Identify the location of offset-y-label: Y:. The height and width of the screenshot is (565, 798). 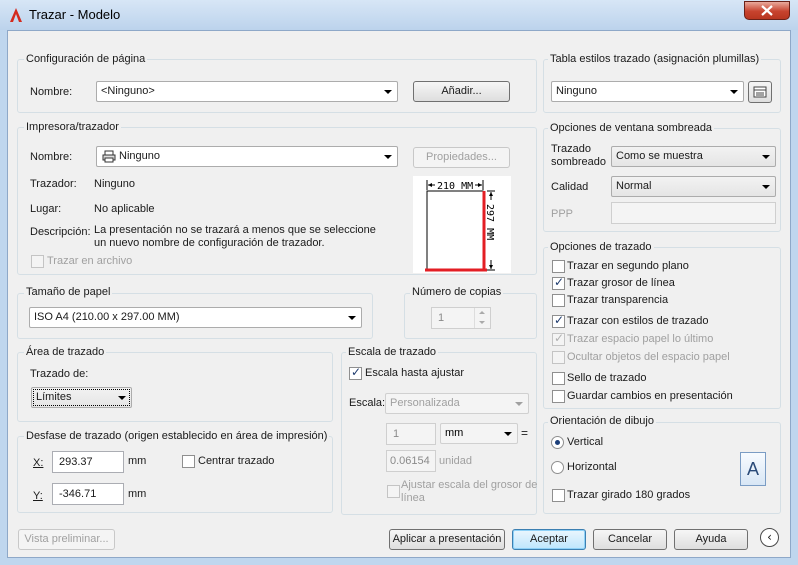
(38, 496).